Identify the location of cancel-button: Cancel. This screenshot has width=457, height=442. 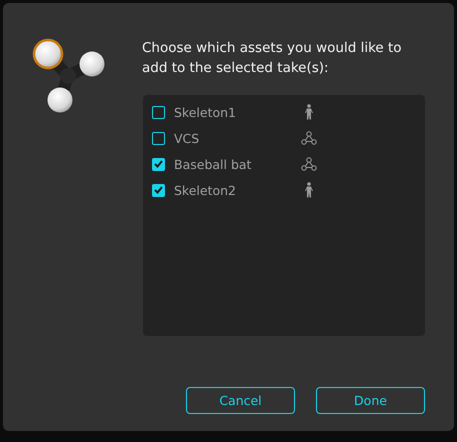
(240, 400).